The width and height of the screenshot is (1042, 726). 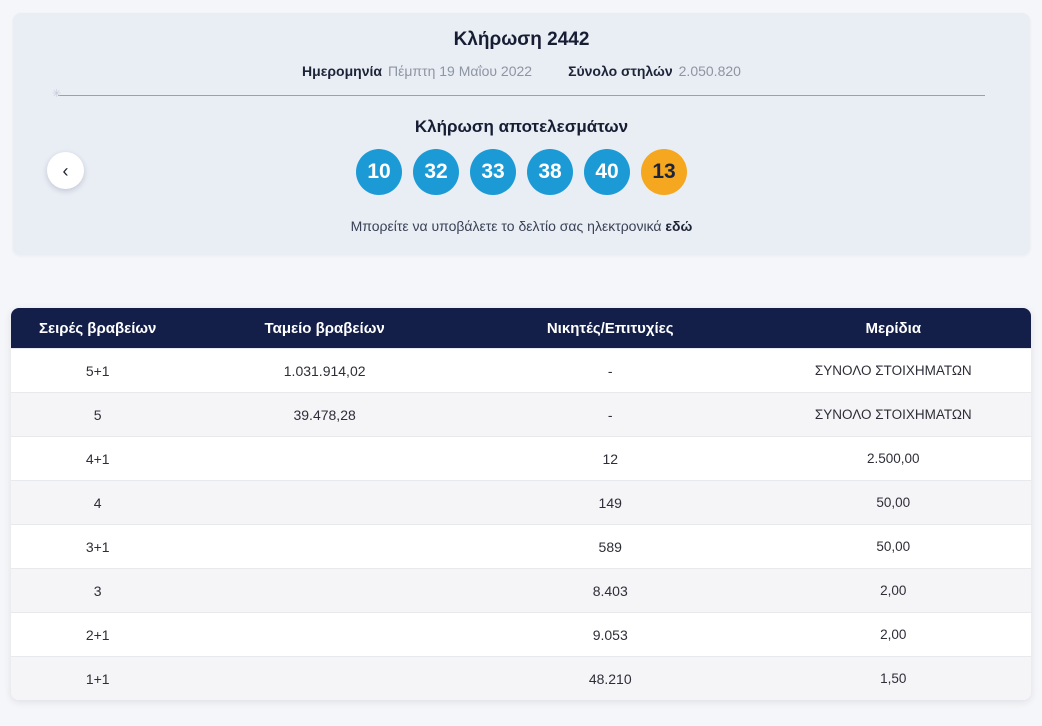 I want to click on table-row: 1+1 48.210 1,50, so click(x=521, y=678).